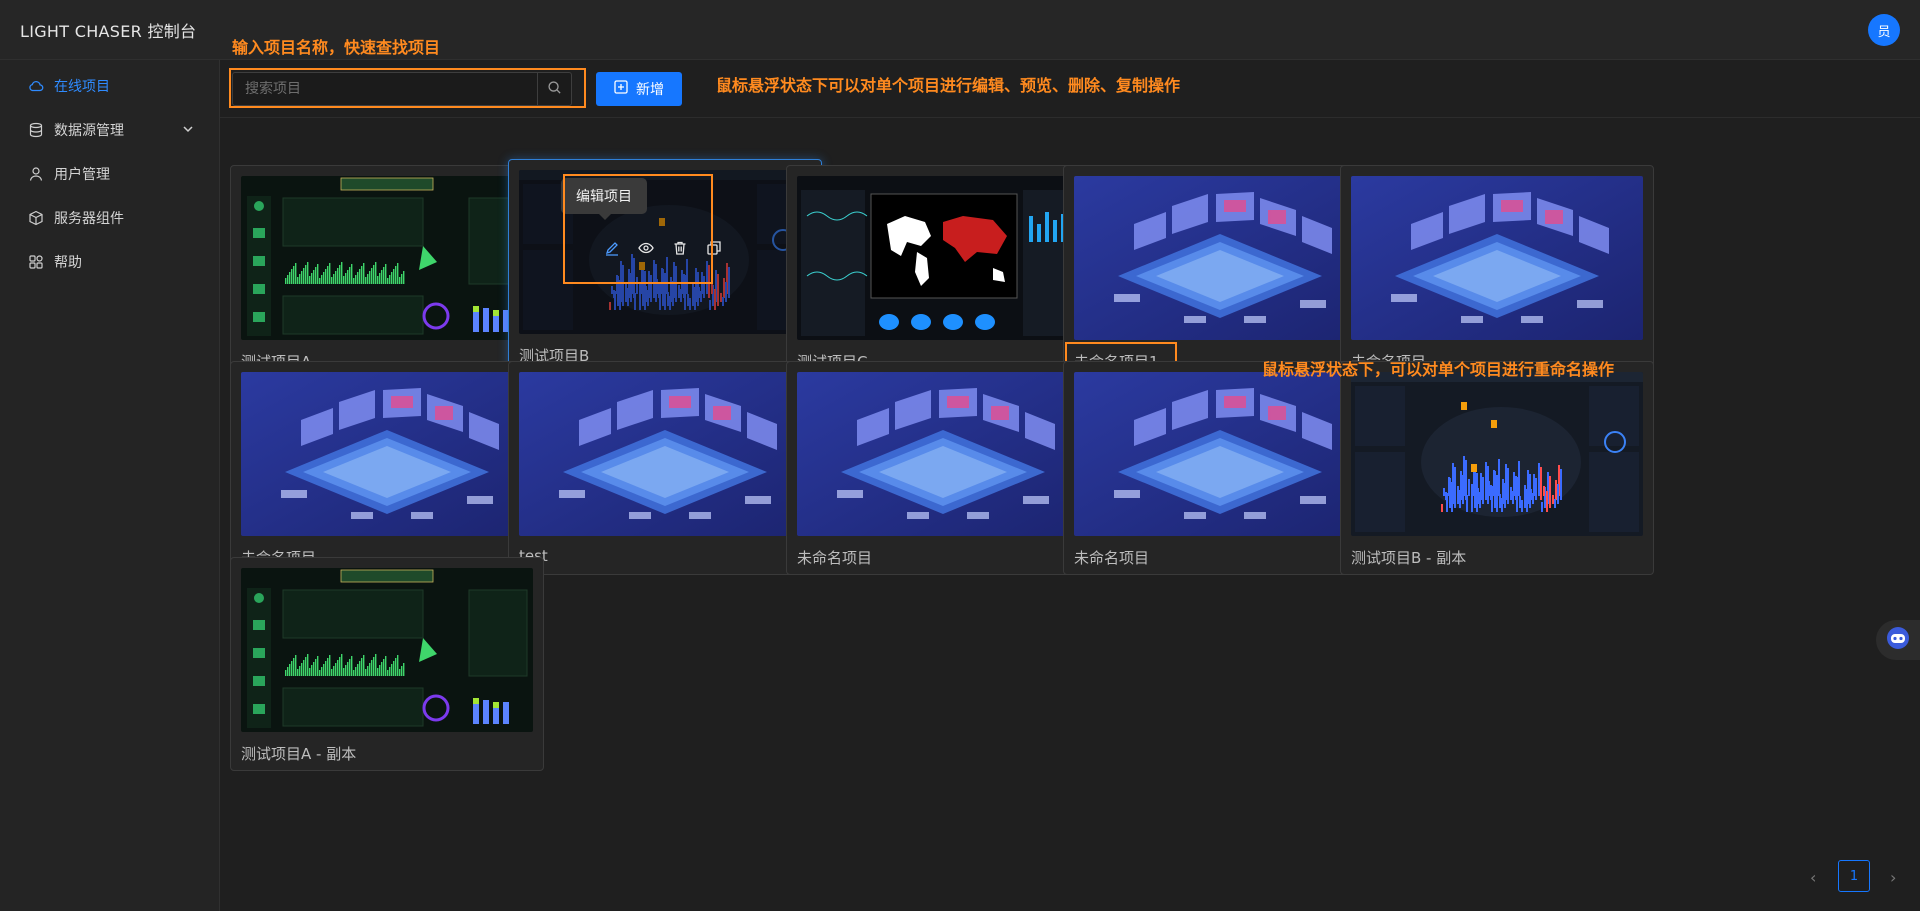  Describe the element at coordinates (948, 85) in the screenshot. I see `ops-hint-annotation: 鼠标悬浮状态下可以对单个项目进行编辑、预览、删除、复制操作` at that location.